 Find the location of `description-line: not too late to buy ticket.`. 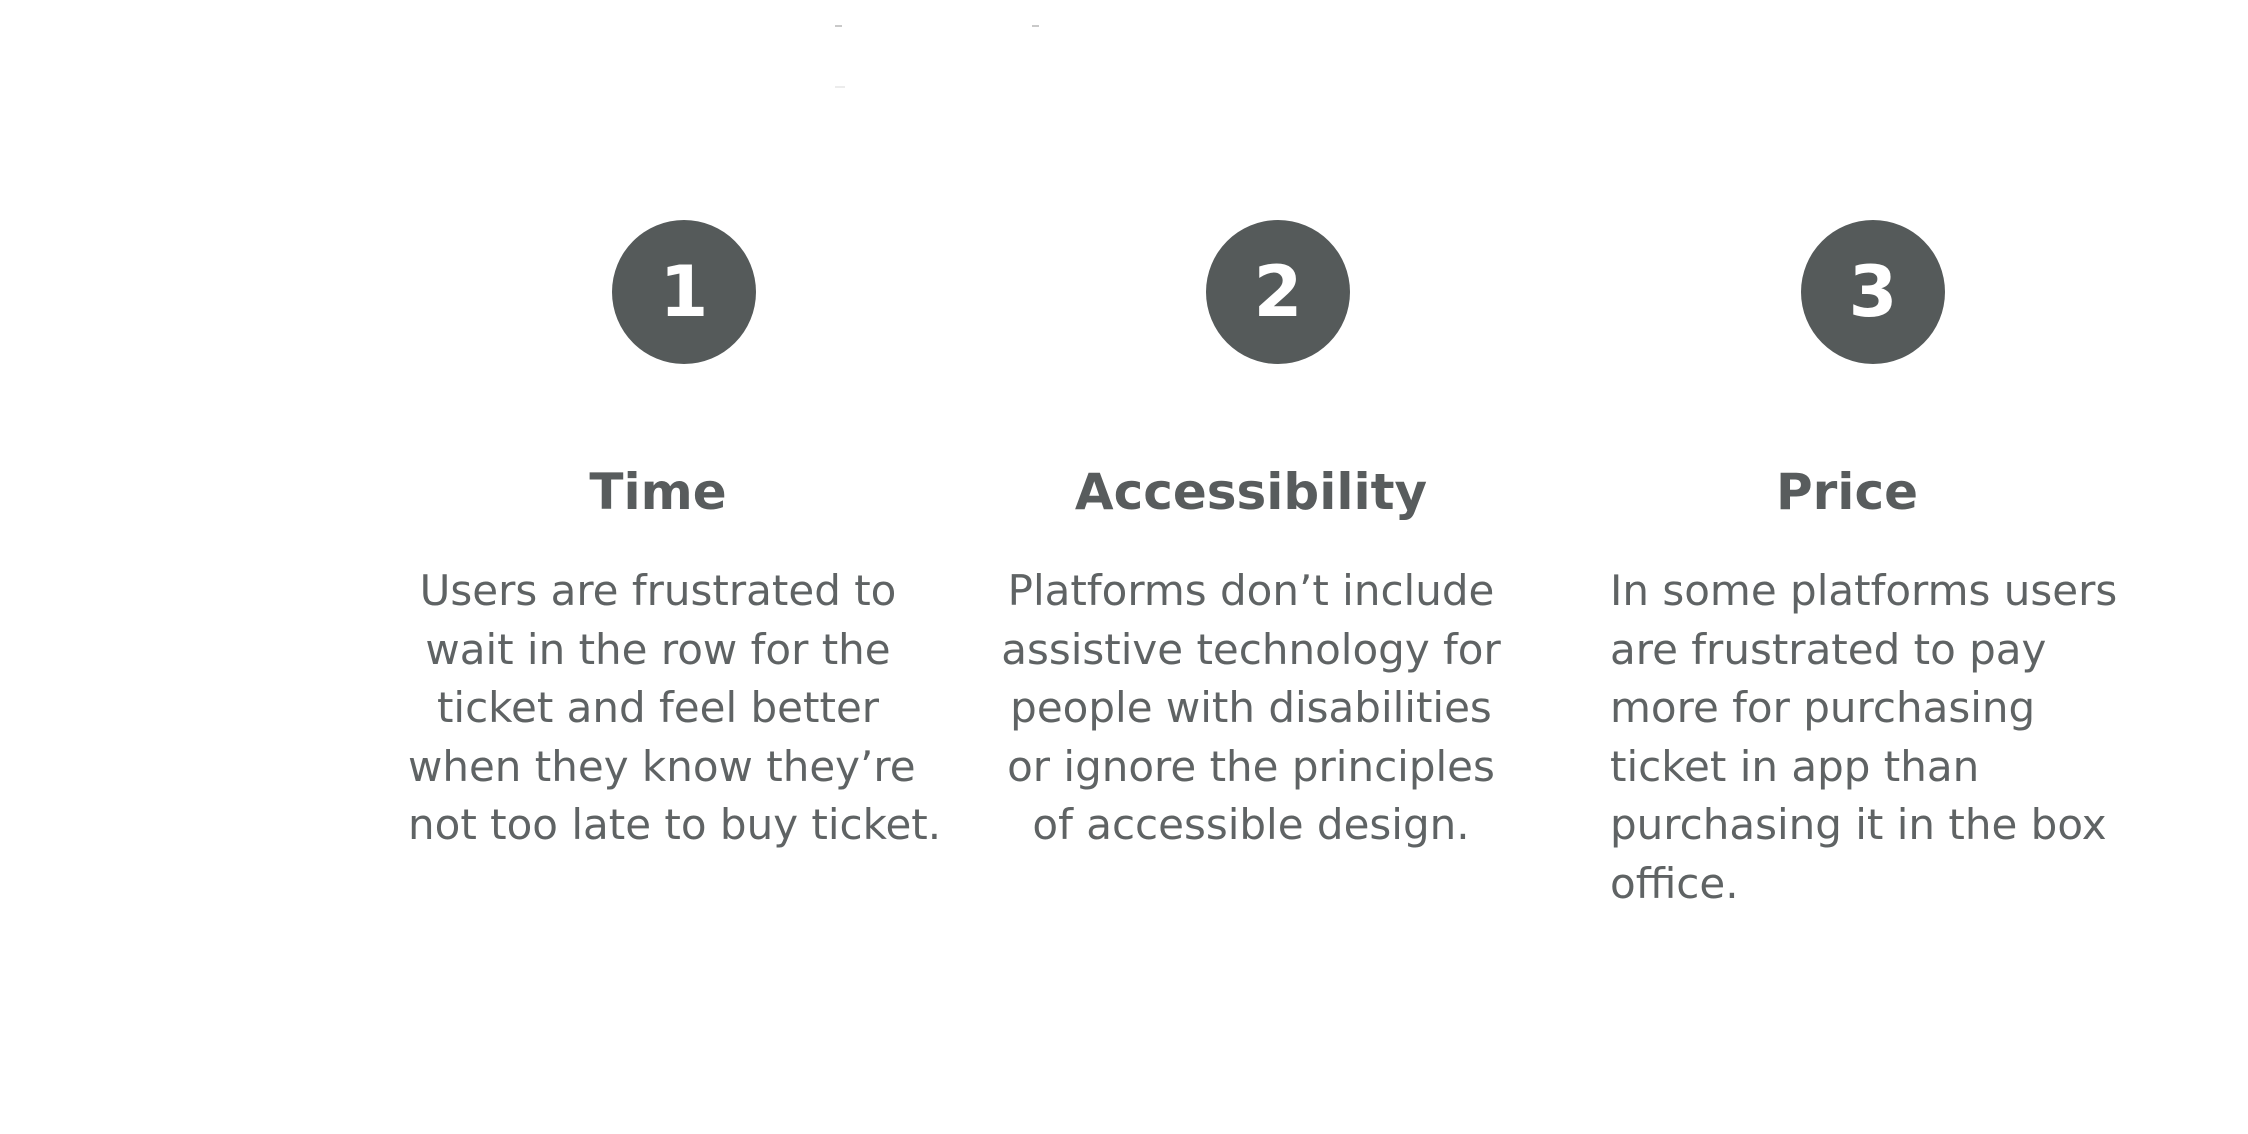

description-line: not too late to buy ticket. is located at coordinates (675, 825).